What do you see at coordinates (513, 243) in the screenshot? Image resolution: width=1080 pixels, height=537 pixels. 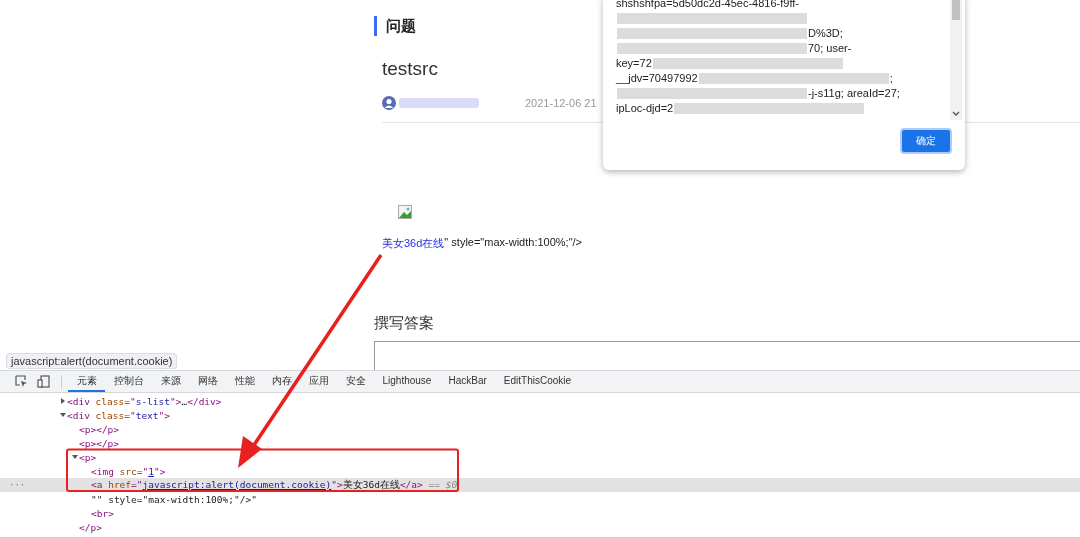 I see `post-text: " style="max-width:100%;"/>` at bounding box center [513, 243].